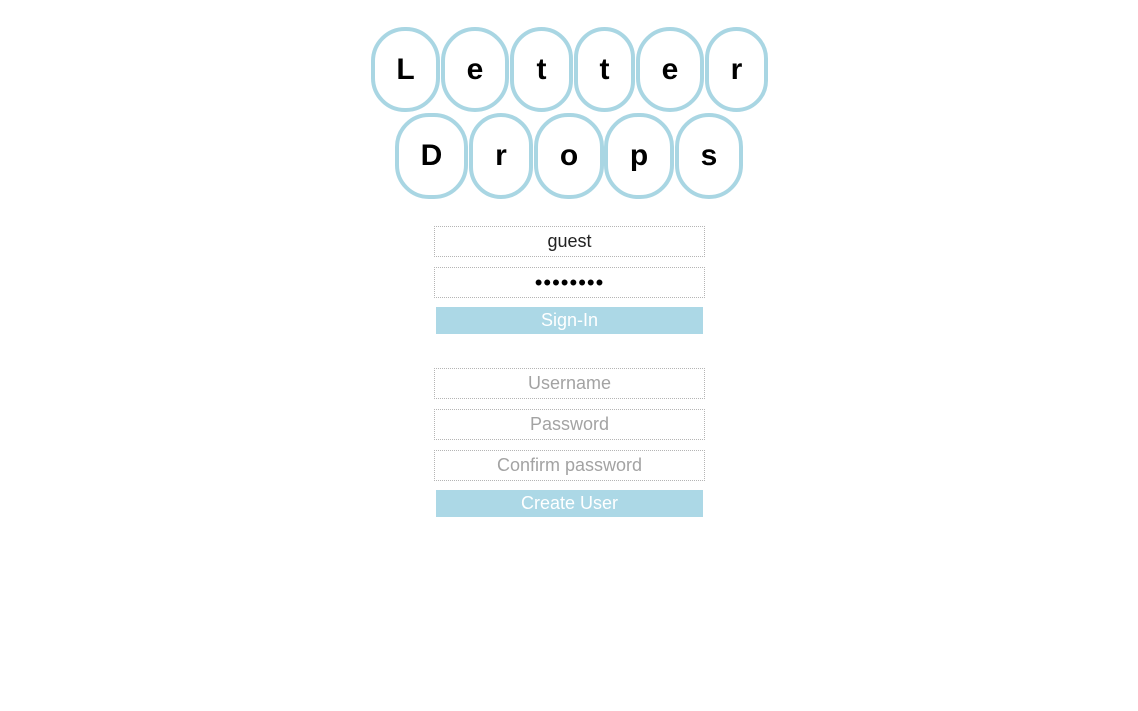  What do you see at coordinates (569, 241) in the screenshot?
I see `signin-username-field` at bounding box center [569, 241].